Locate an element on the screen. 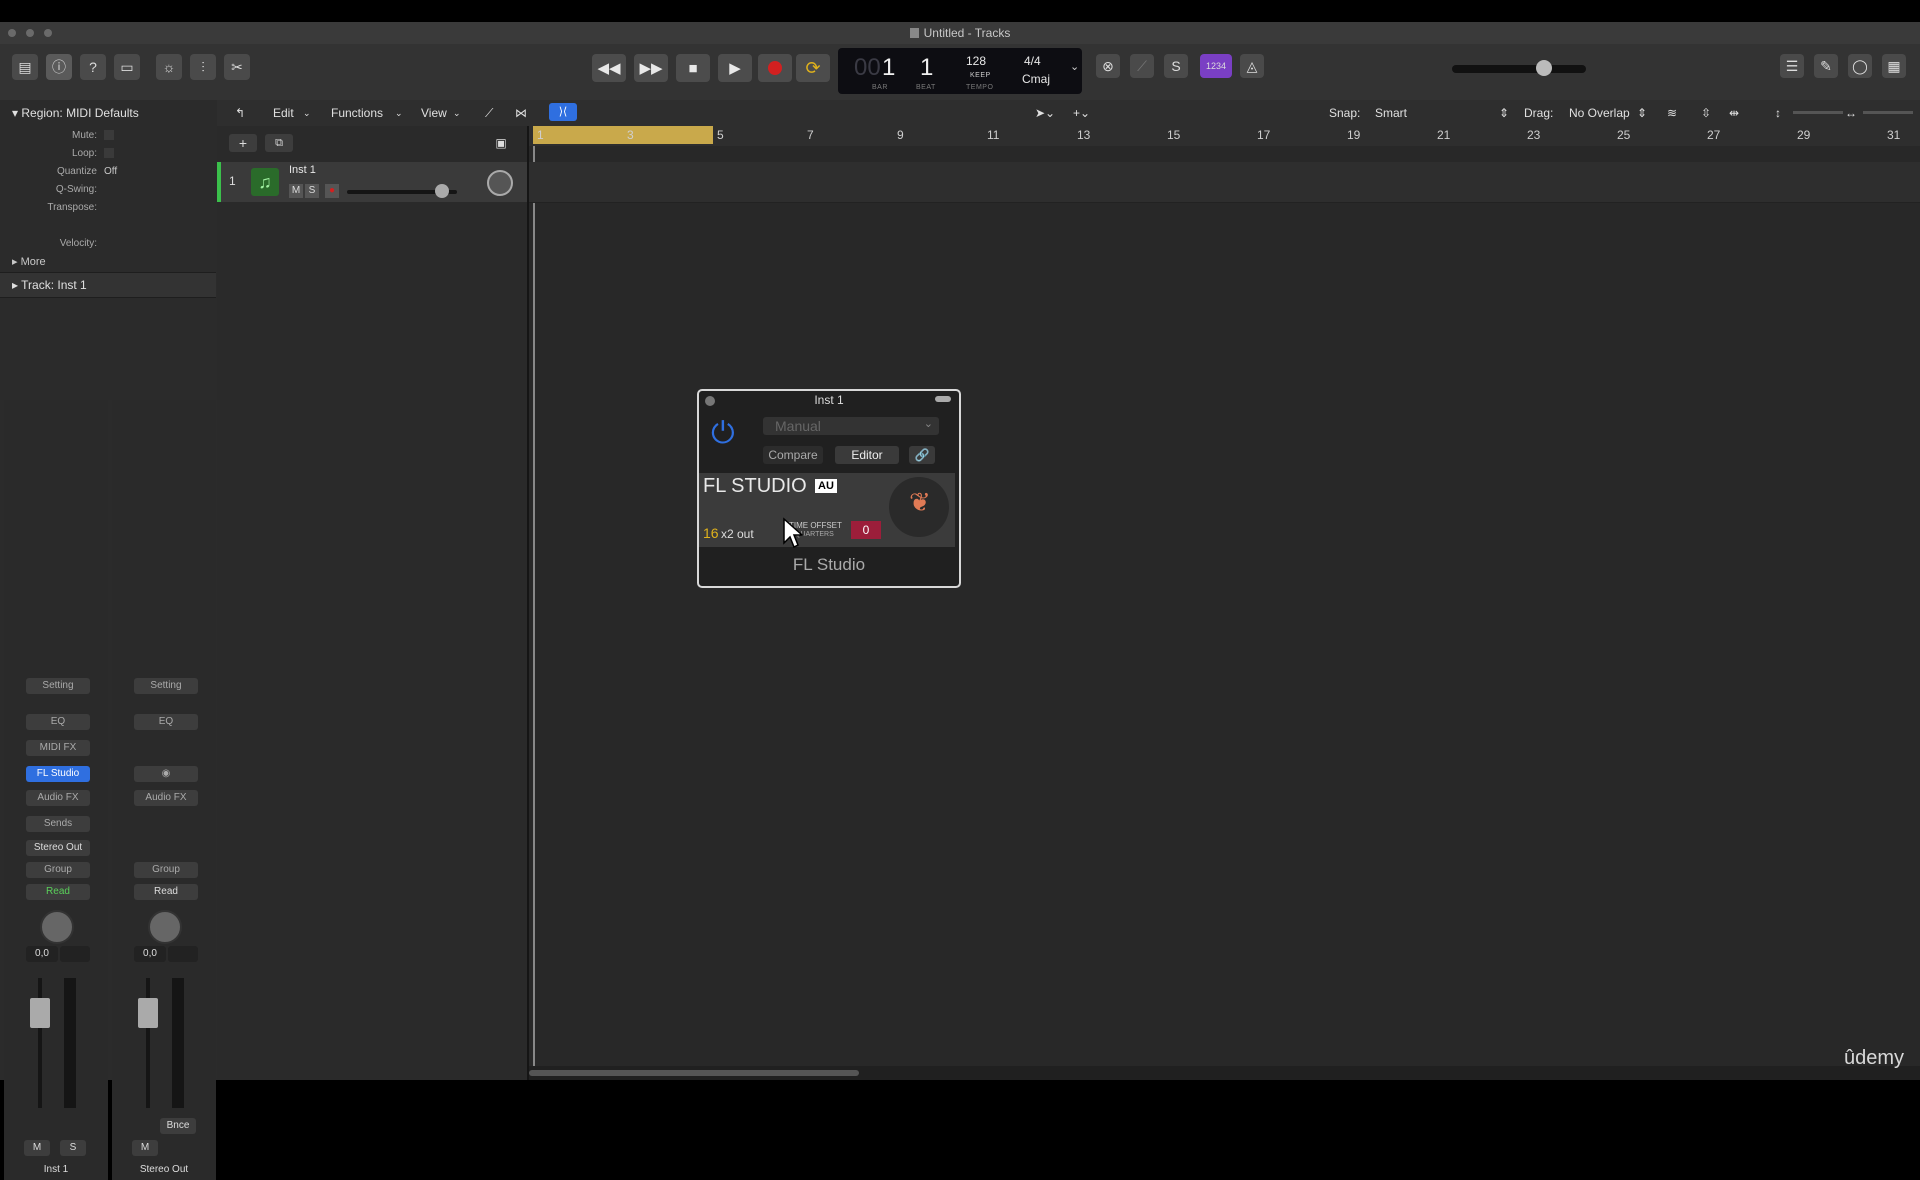 This screenshot has width=1920, height=1180. view-menu: View is located at coordinates (434, 113).